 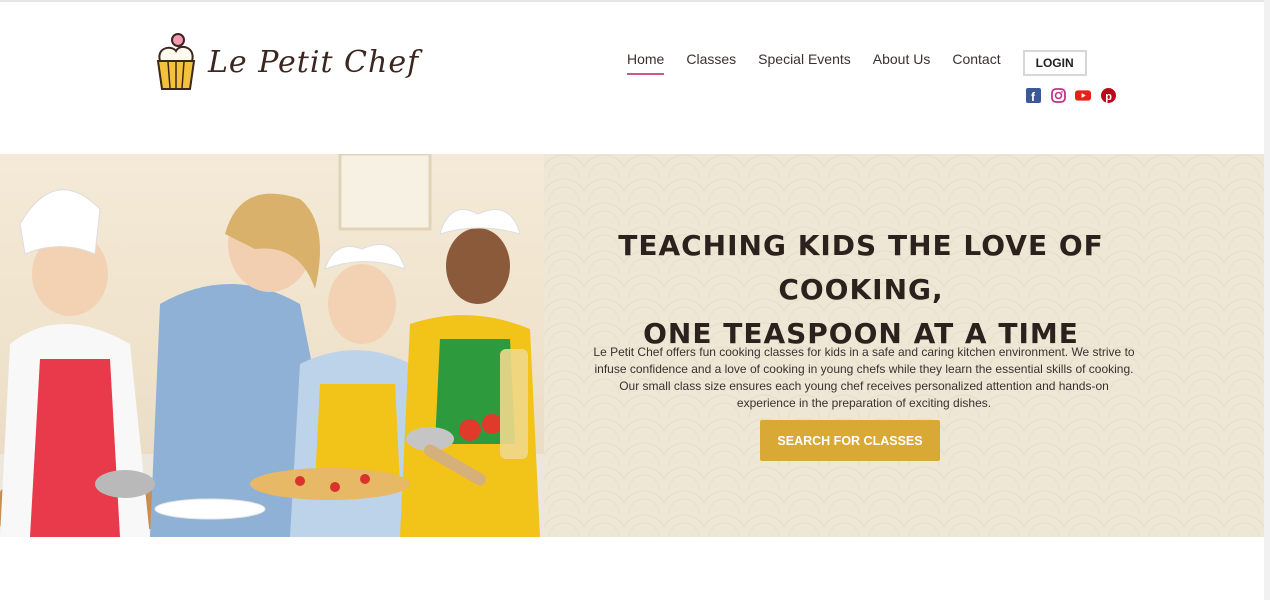 I want to click on site-logo: Le Petit Chef, so click(x=284, y=62).